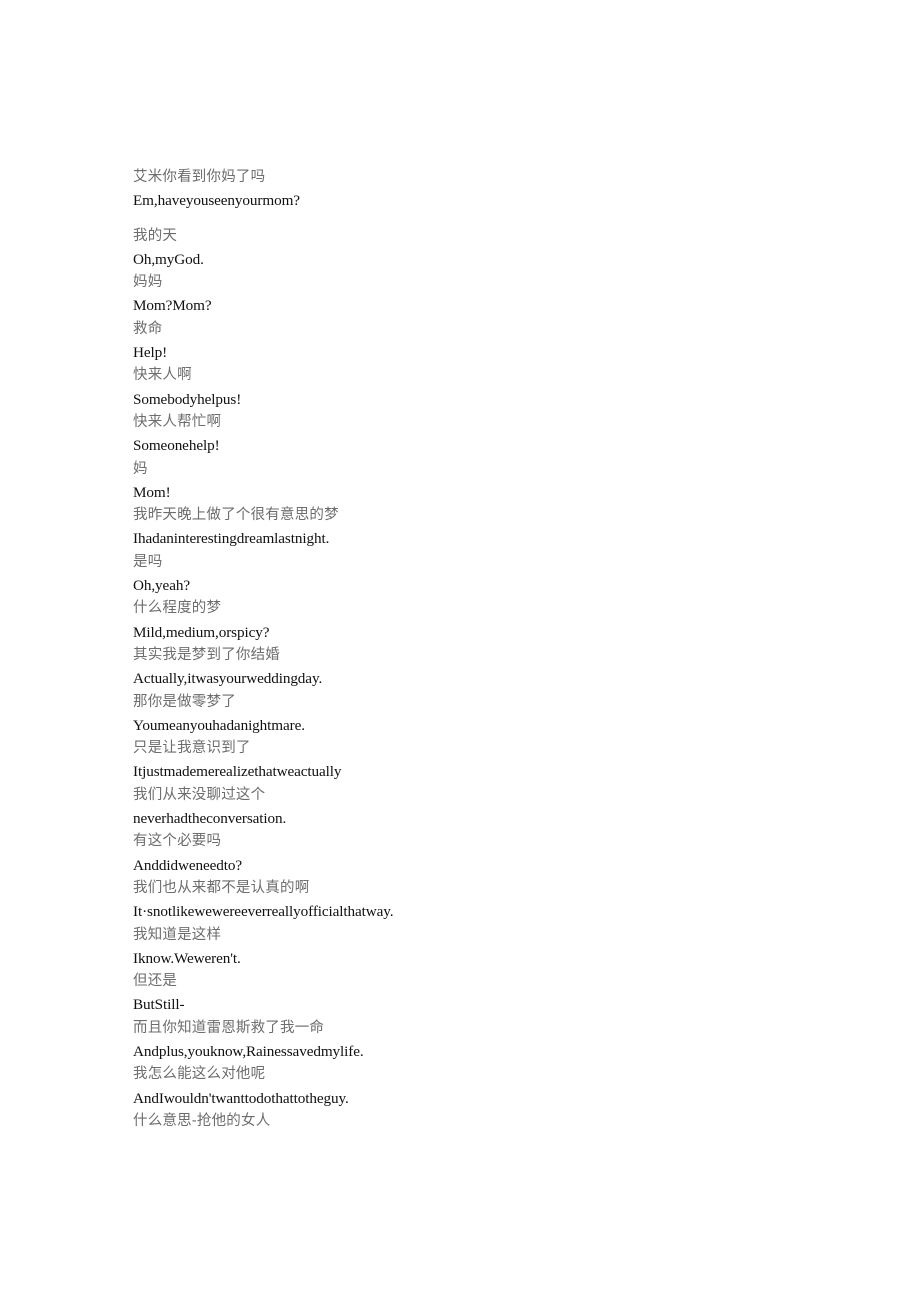 Image resolution: width=920 pixels, height=1301 pixels. I want to click on subtitle-line-english: Help!, so click(150, 353).